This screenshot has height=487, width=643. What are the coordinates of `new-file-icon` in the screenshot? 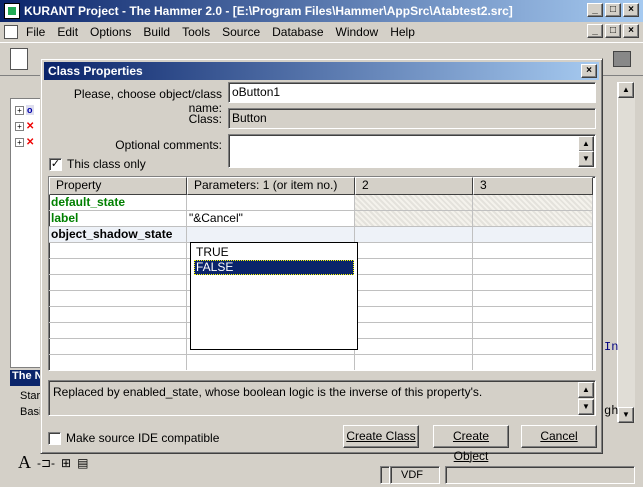 It's located at (19, 59).